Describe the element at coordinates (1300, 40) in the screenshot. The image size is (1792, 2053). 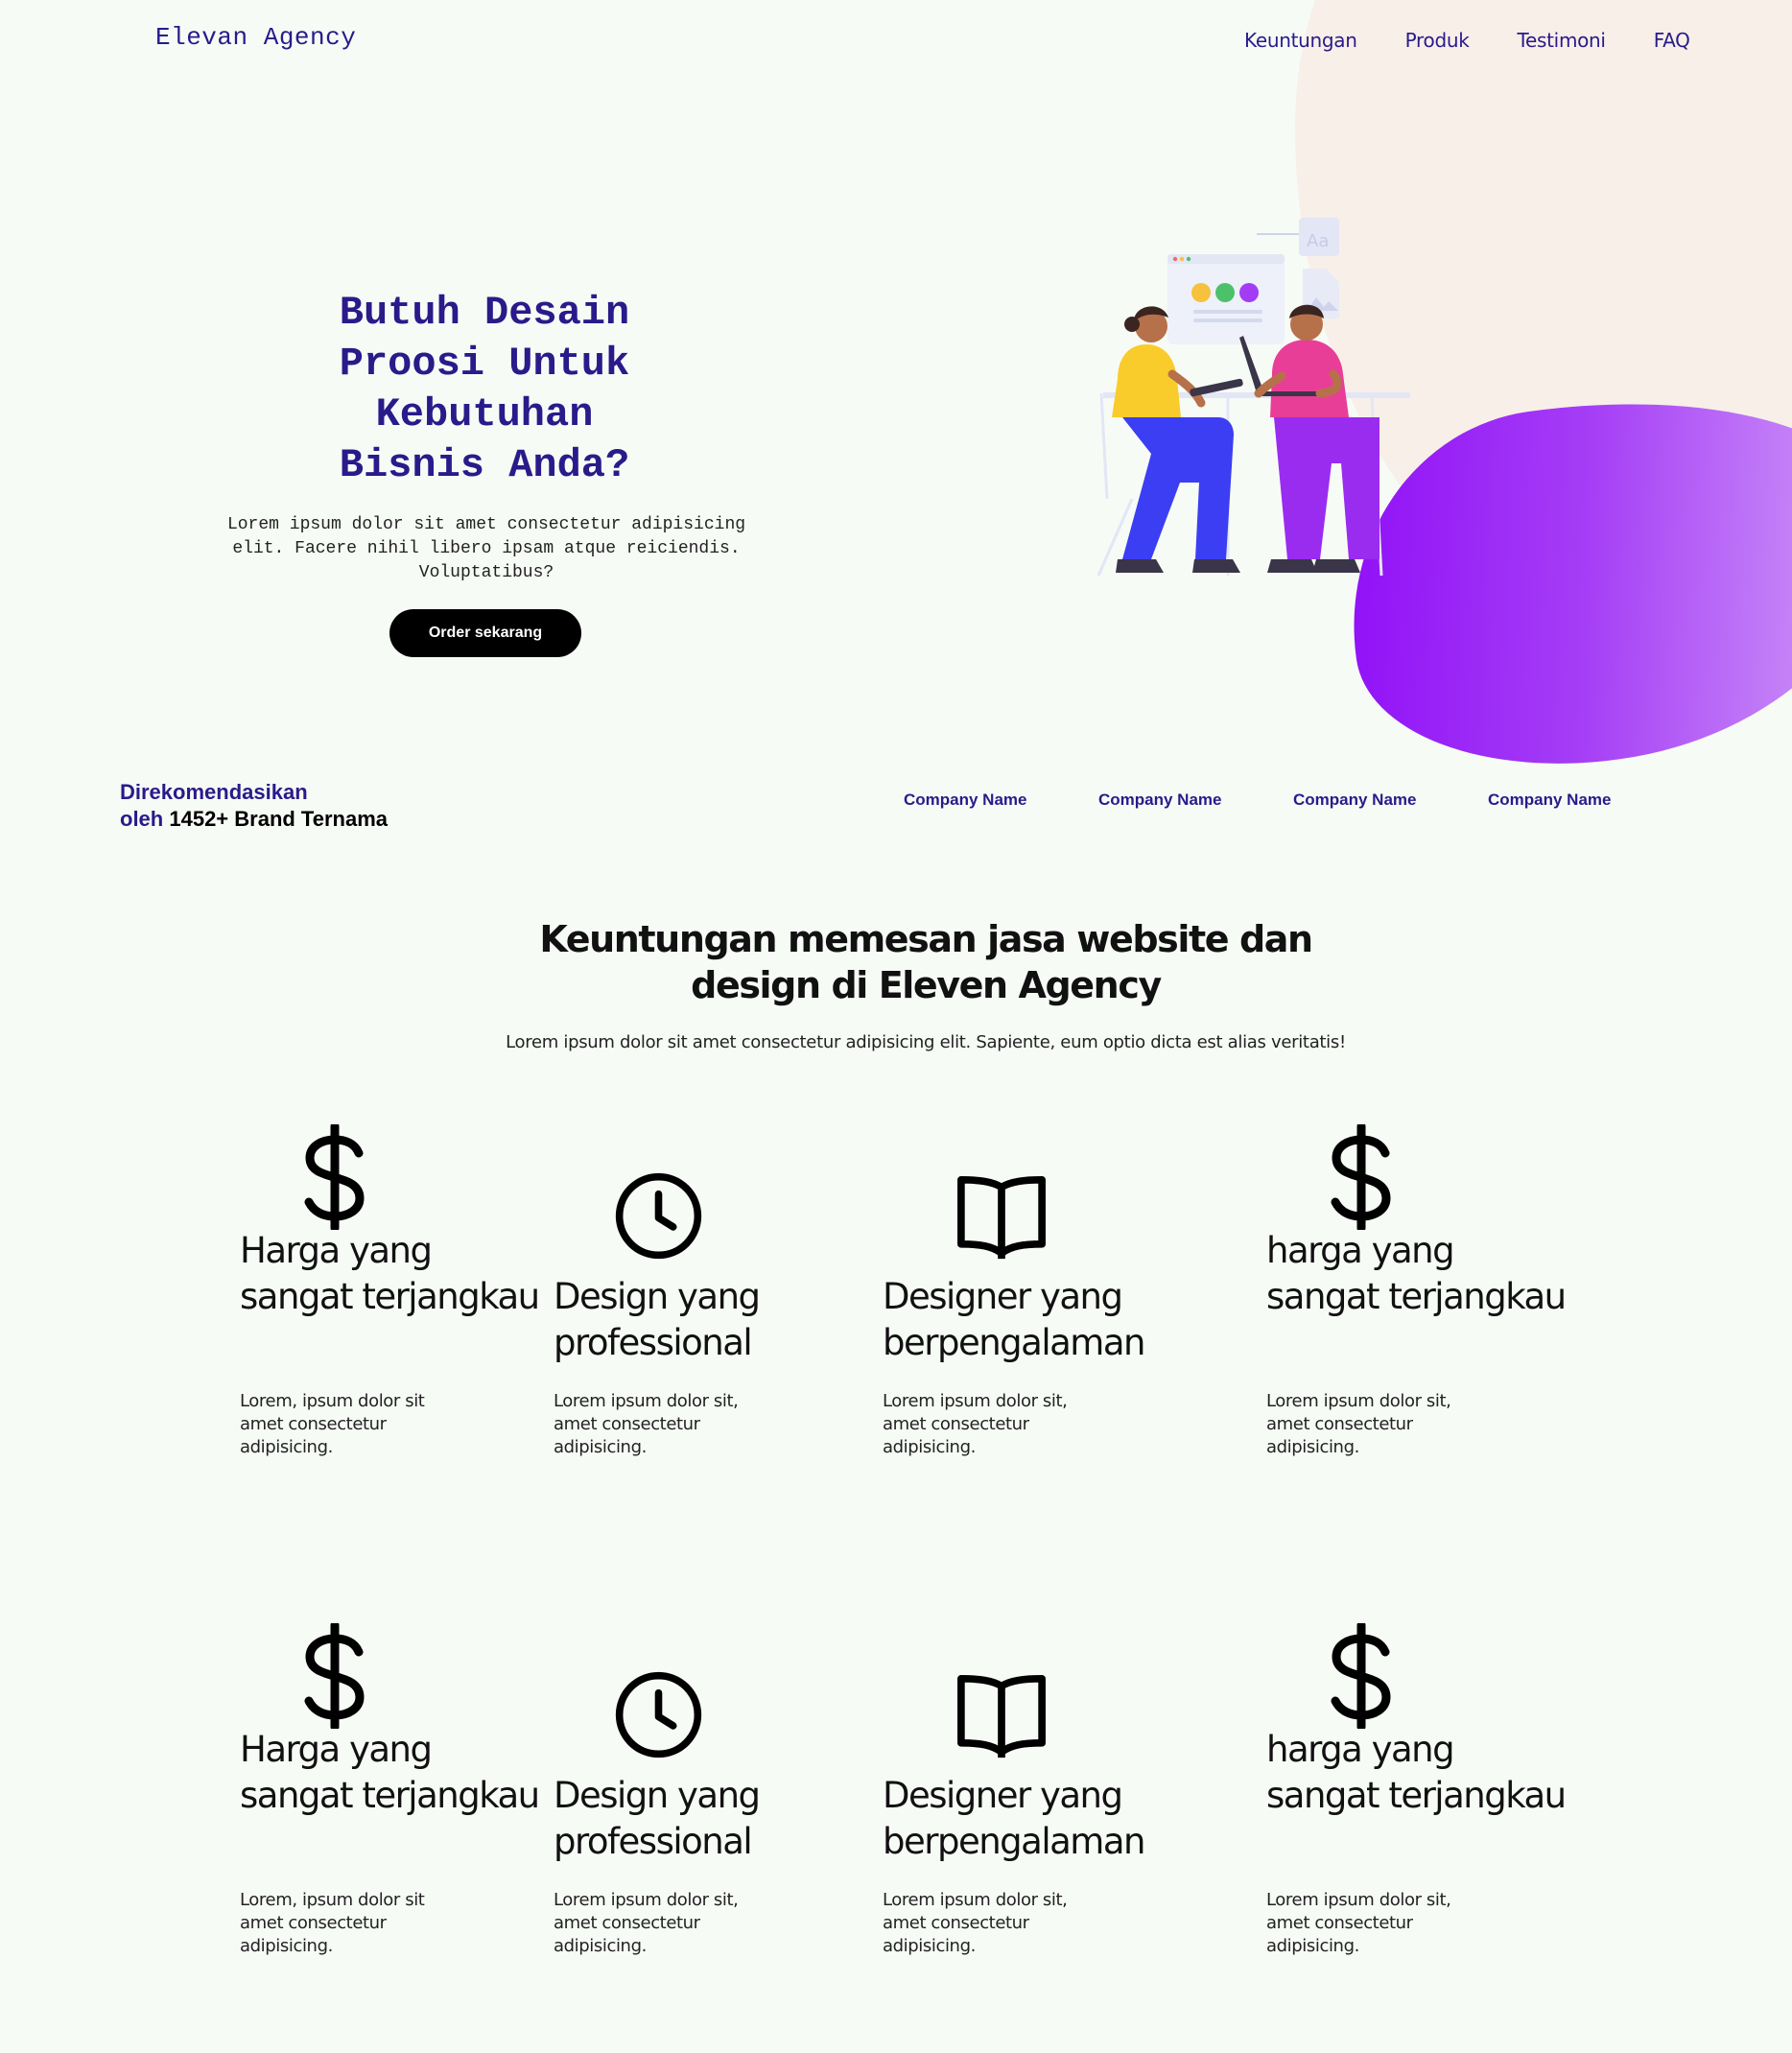
I see `nav-keuntungan: Keuntungan` at that location.